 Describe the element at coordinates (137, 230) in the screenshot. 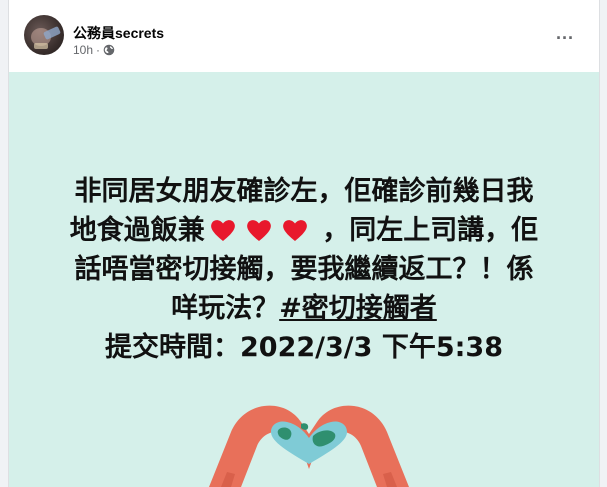

I see `text-line-2-start: 地食過飯兼` at that location.